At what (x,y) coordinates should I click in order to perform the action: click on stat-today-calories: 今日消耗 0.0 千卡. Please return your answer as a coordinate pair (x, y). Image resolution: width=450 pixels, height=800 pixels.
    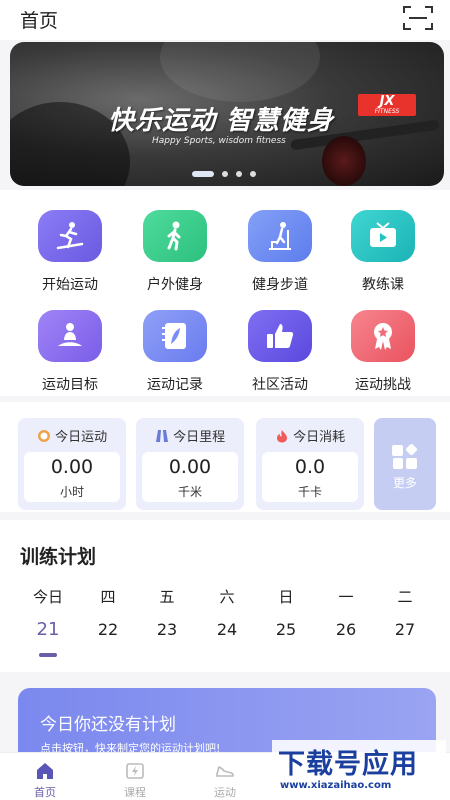
    Looking at the image, I should click on (310, 464).